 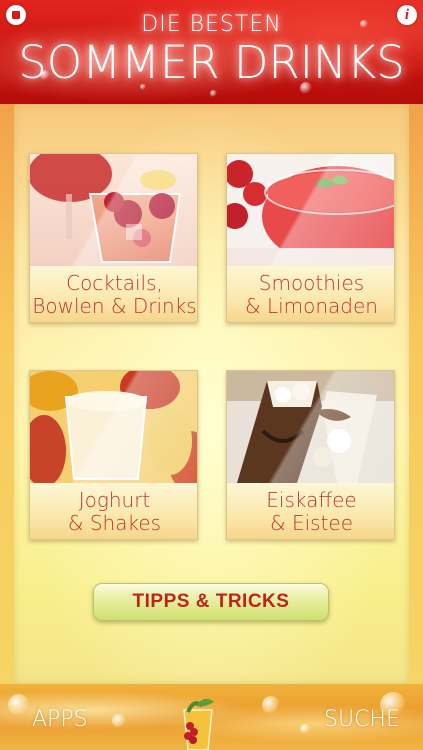 What do you see at coordinates (211, 62) in the screenshot?
I see `app-title-main: SOMMER DRINKS` at bounding box center [211, 62].